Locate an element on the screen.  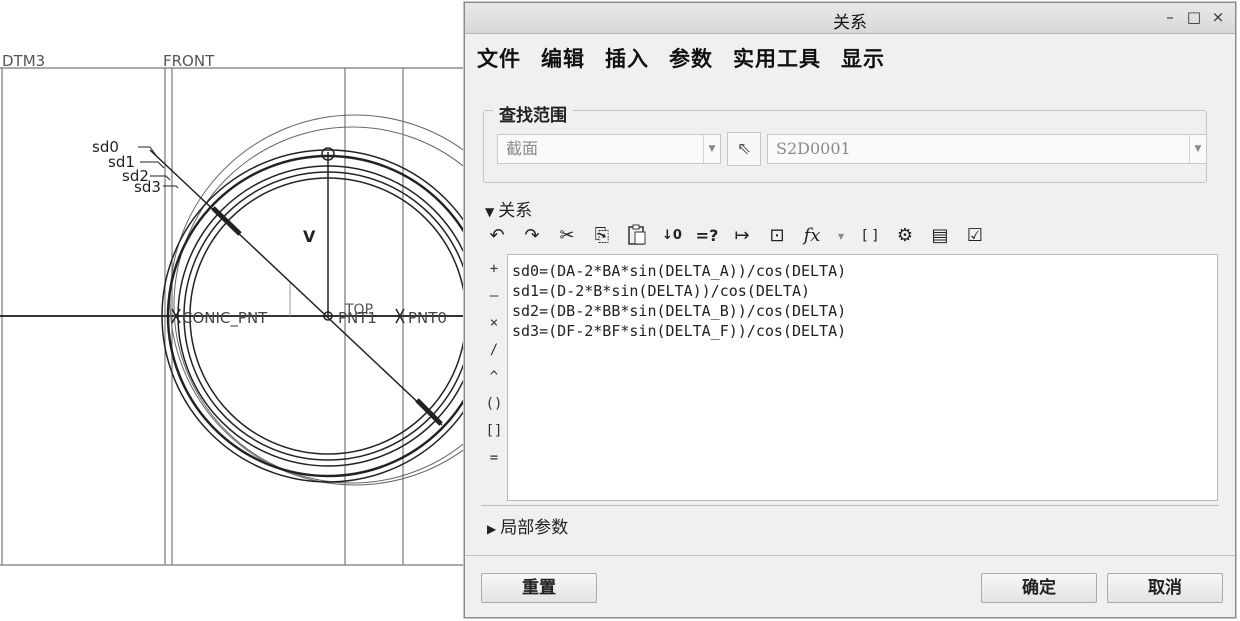
sort-relations-icon: ↓0 is located at coordinates (672, 236).